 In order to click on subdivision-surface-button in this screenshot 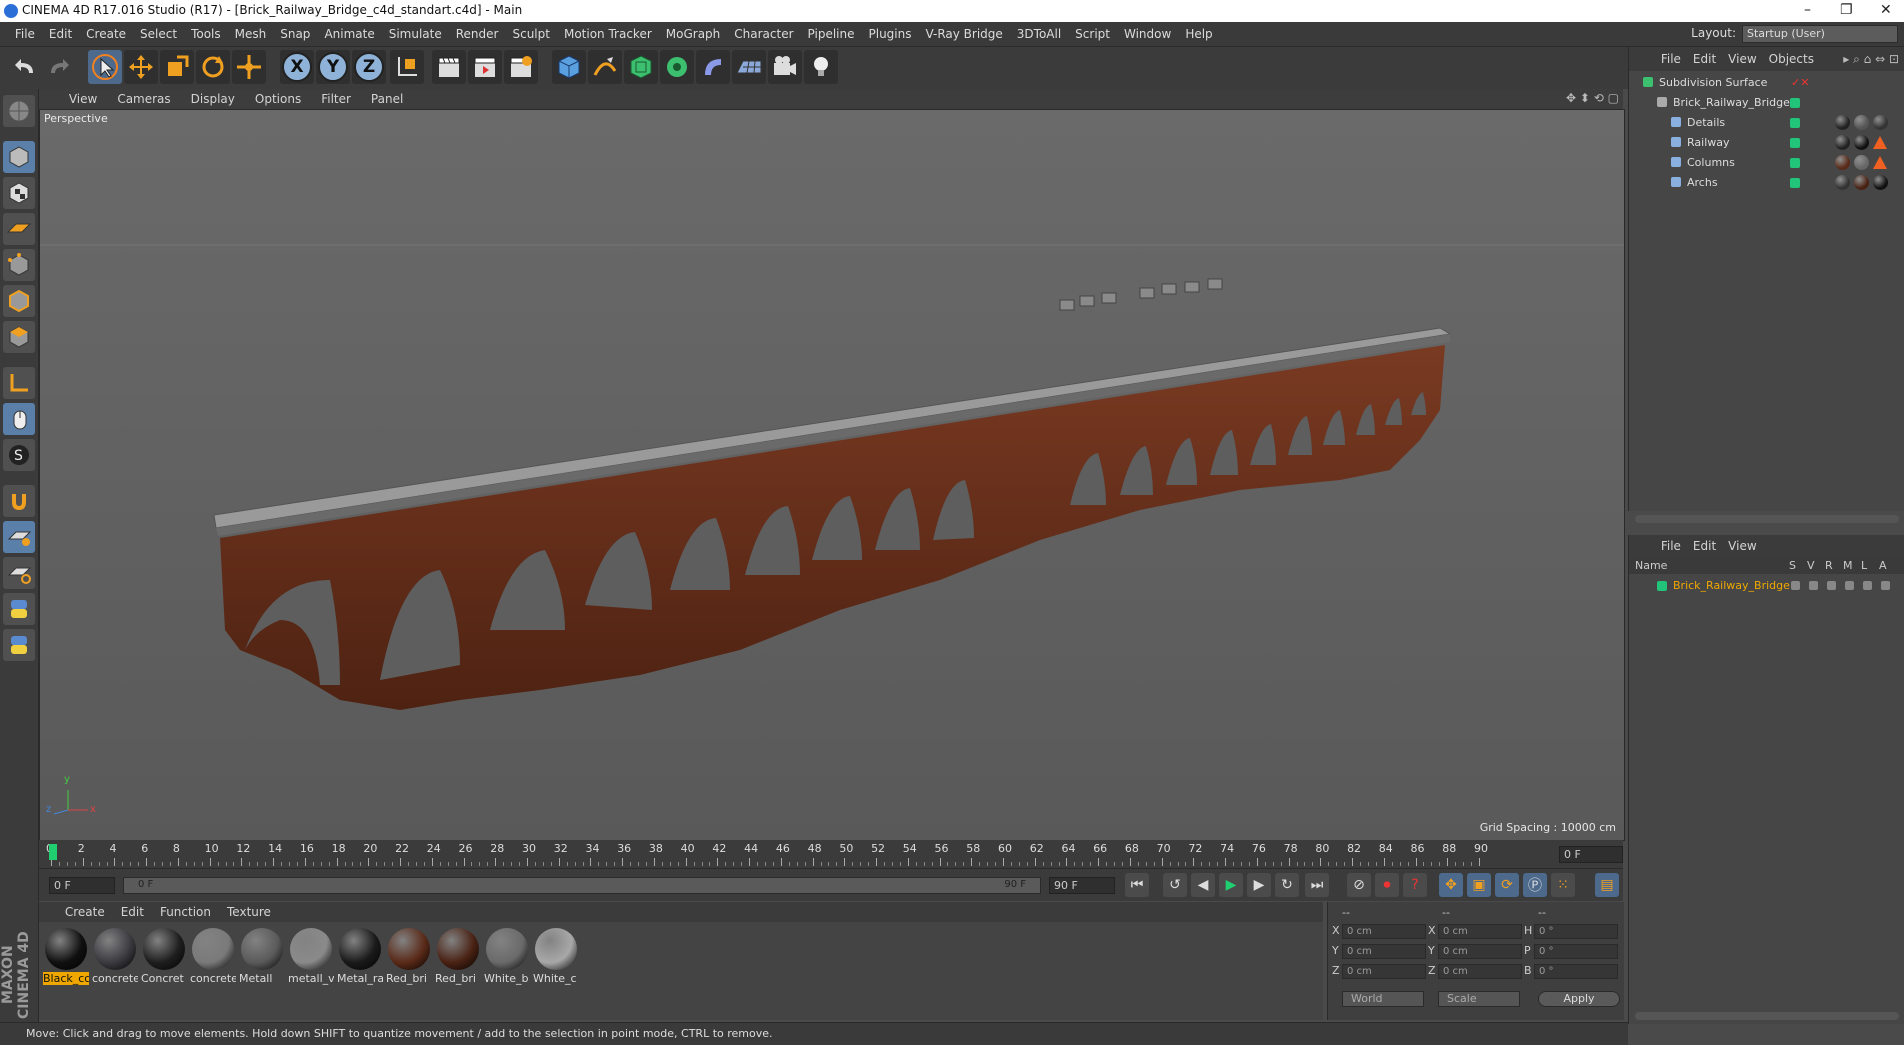, I will do `click(641, 67)`.